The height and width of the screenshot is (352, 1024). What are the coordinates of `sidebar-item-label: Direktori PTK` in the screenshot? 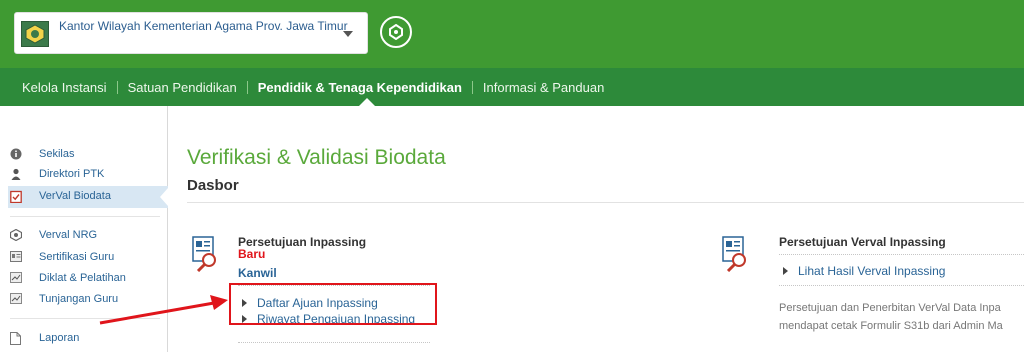 It's located at (72, 174).